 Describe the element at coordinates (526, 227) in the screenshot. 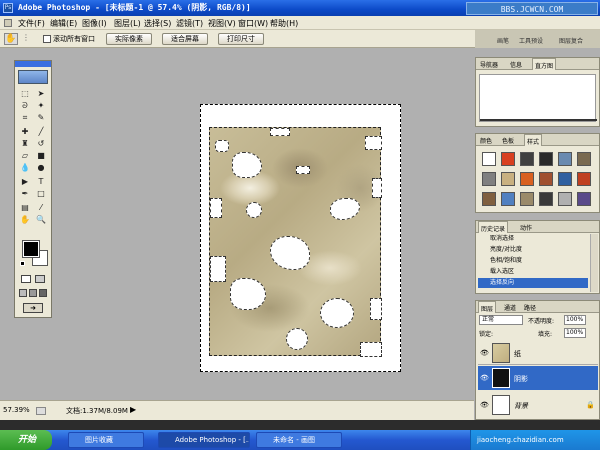

I see `tab-actions: 动作` at that location.